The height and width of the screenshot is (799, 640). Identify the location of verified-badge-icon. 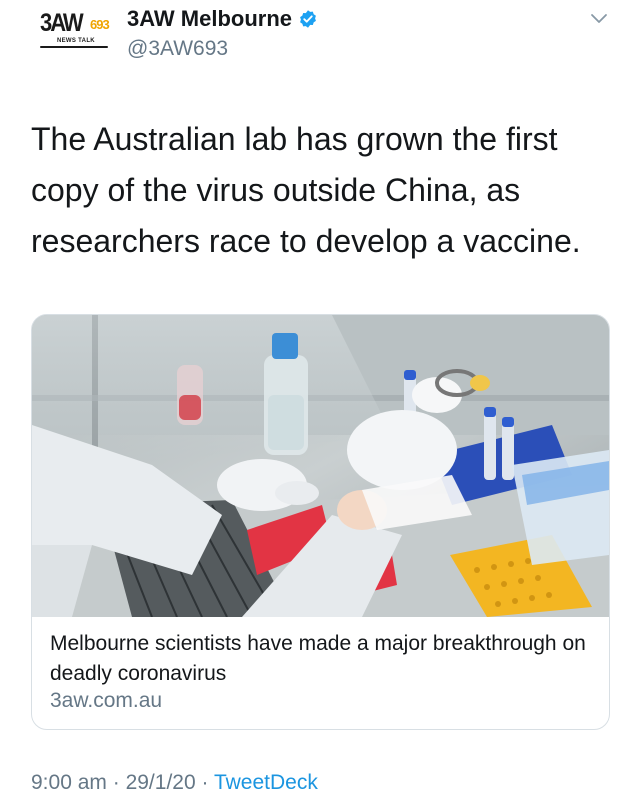
(308, 19).